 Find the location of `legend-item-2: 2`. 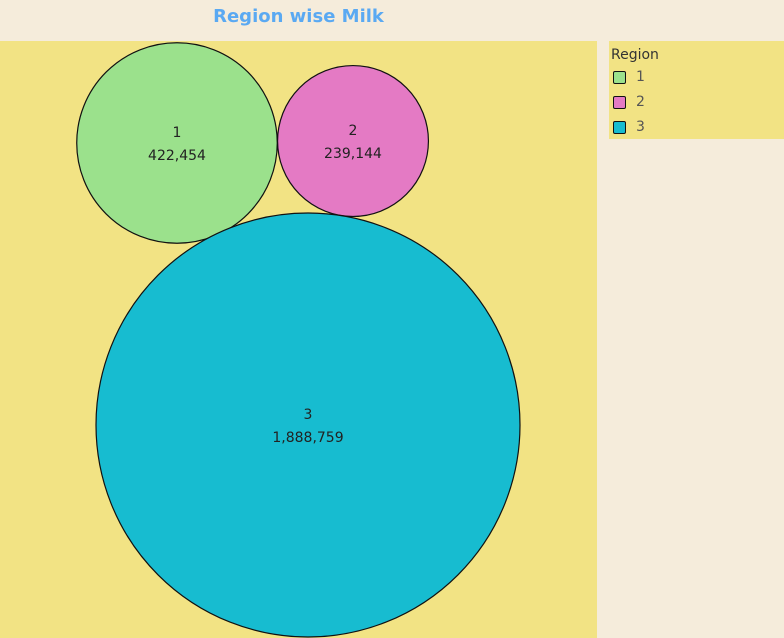

legend-item-2: 2 is located at coordinates (629, 102).